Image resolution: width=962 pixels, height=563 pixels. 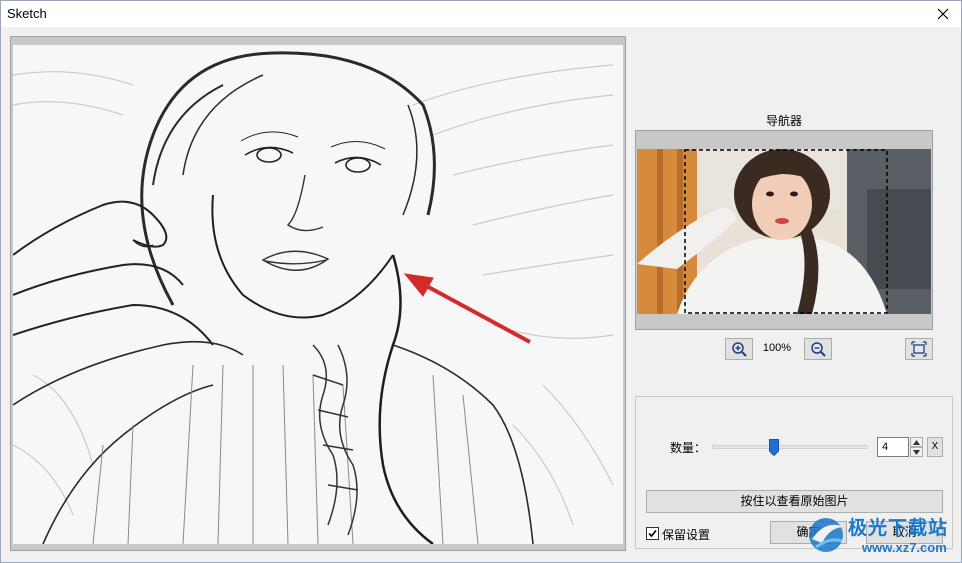 I want to click on fit-to-window-button, so click(x=919, y=349).